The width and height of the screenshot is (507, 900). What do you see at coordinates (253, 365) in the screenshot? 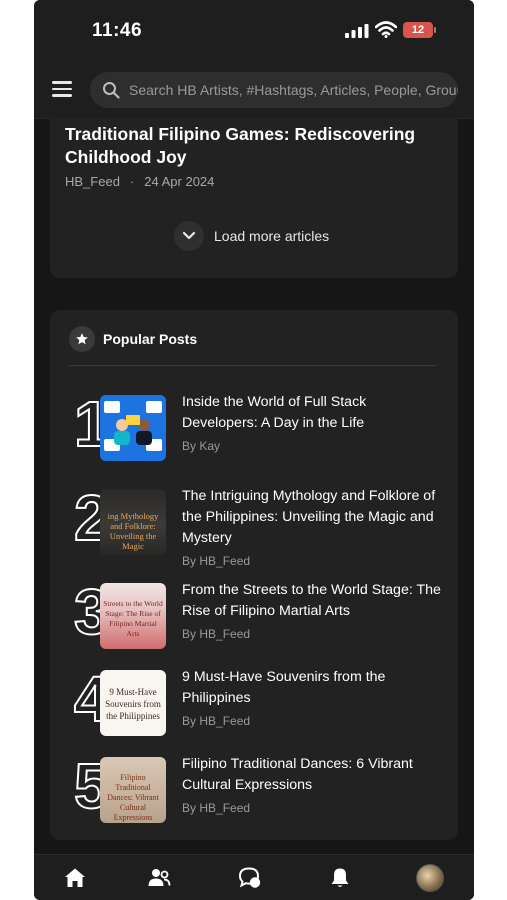
I see `divider` at bounding box center [253, 365].